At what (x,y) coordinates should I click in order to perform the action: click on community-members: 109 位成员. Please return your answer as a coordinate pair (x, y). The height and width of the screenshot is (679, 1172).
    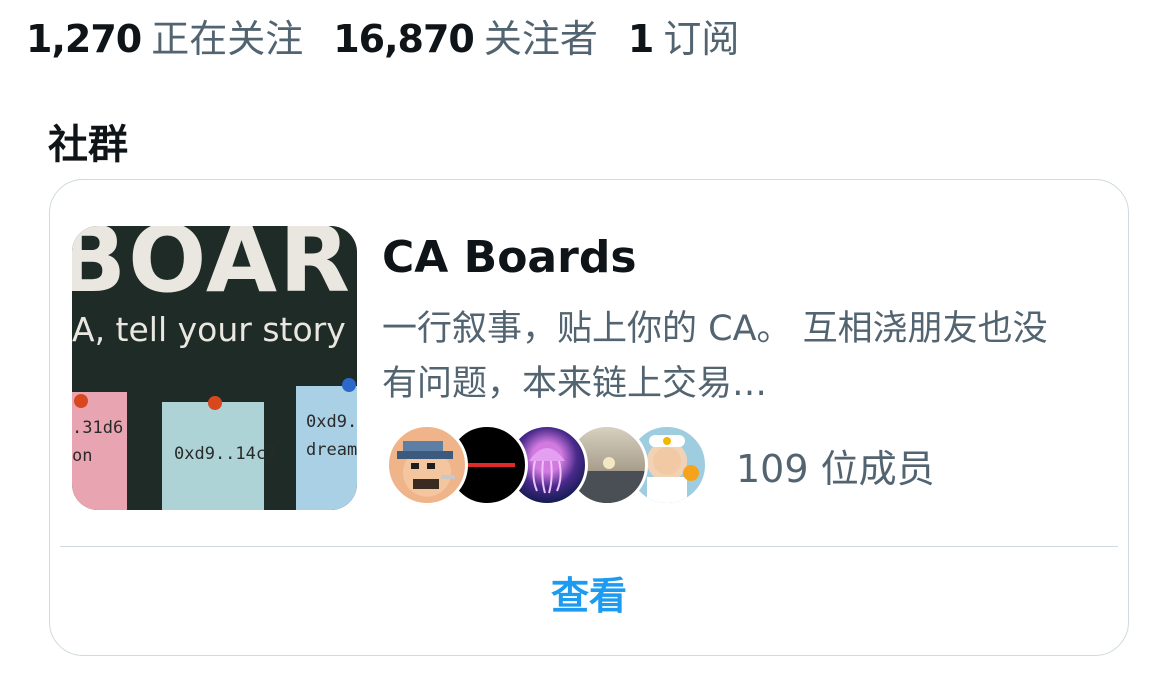
    Looking at the image, I should click on (660, 465).